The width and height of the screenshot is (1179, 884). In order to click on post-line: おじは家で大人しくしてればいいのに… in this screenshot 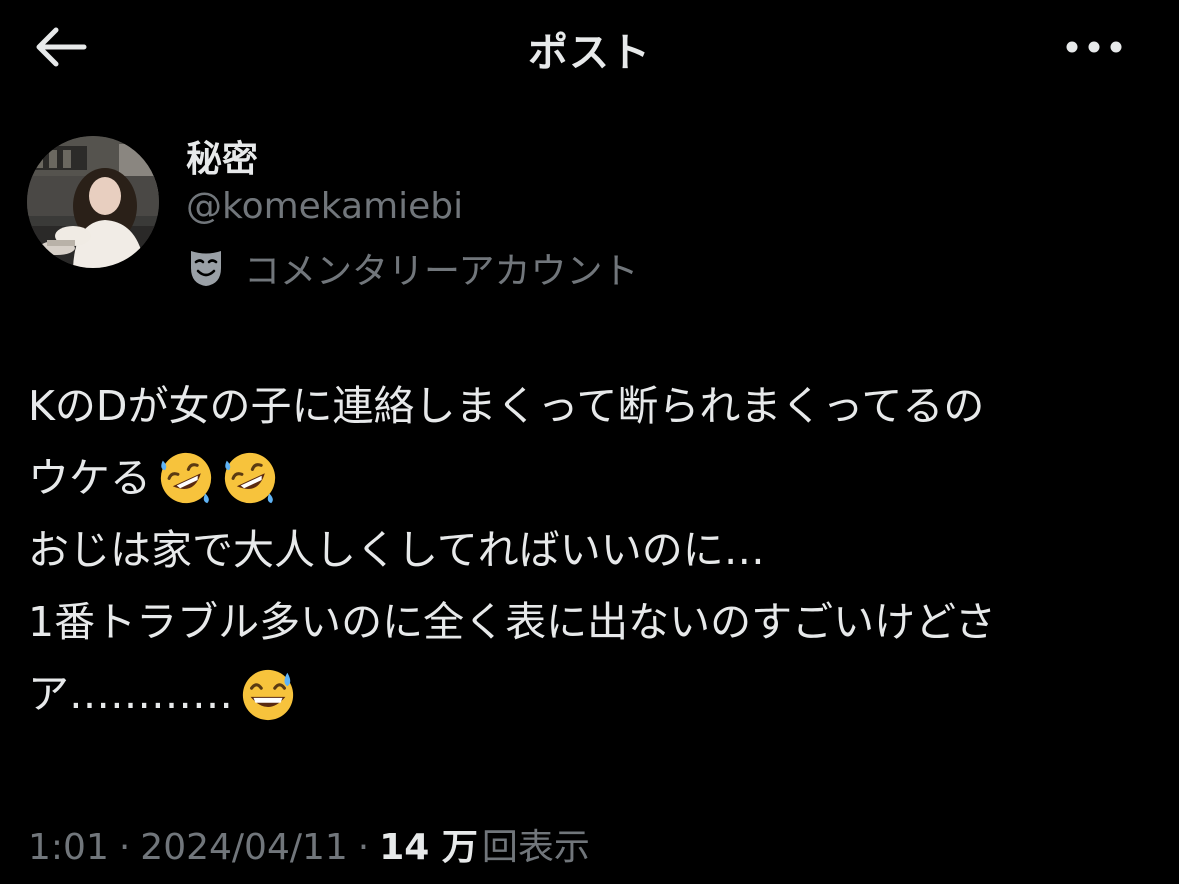, I will do `click(396, 550)`.